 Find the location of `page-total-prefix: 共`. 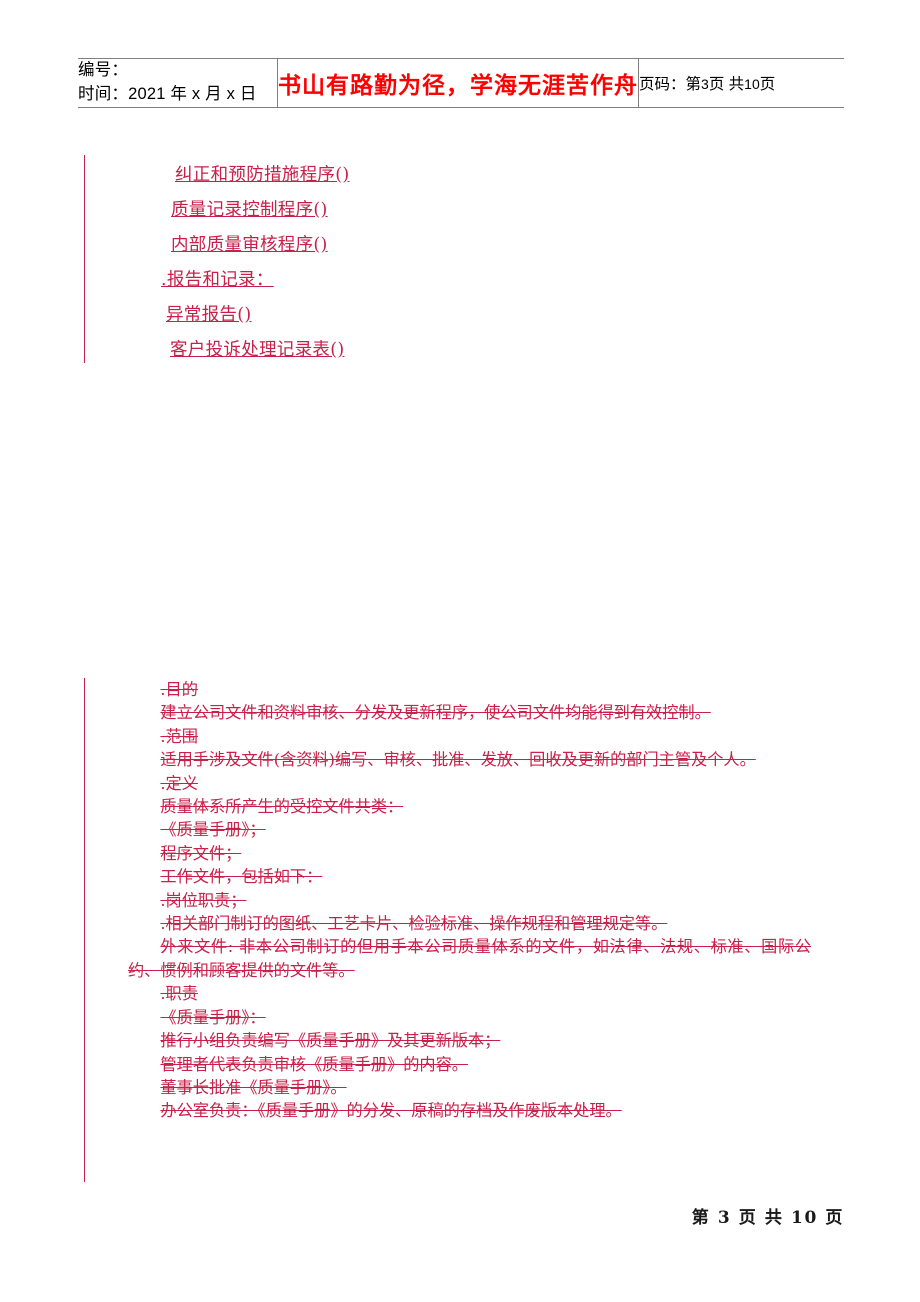

page-total-prefix: 共 is located at coordinates (736, 84).